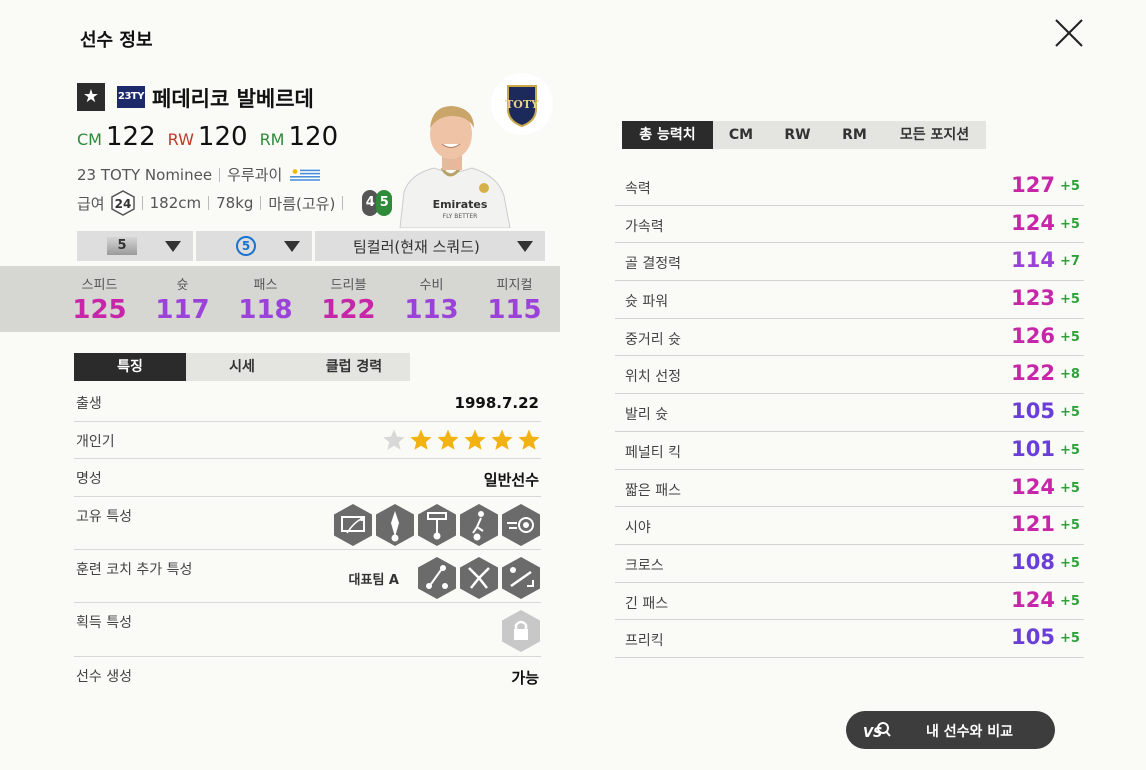 This screenshot has width=1146, height=770. Describe the element at coordinates (348, 301) in the screenshot. I see `main-stat: 드리블 122` at that location.